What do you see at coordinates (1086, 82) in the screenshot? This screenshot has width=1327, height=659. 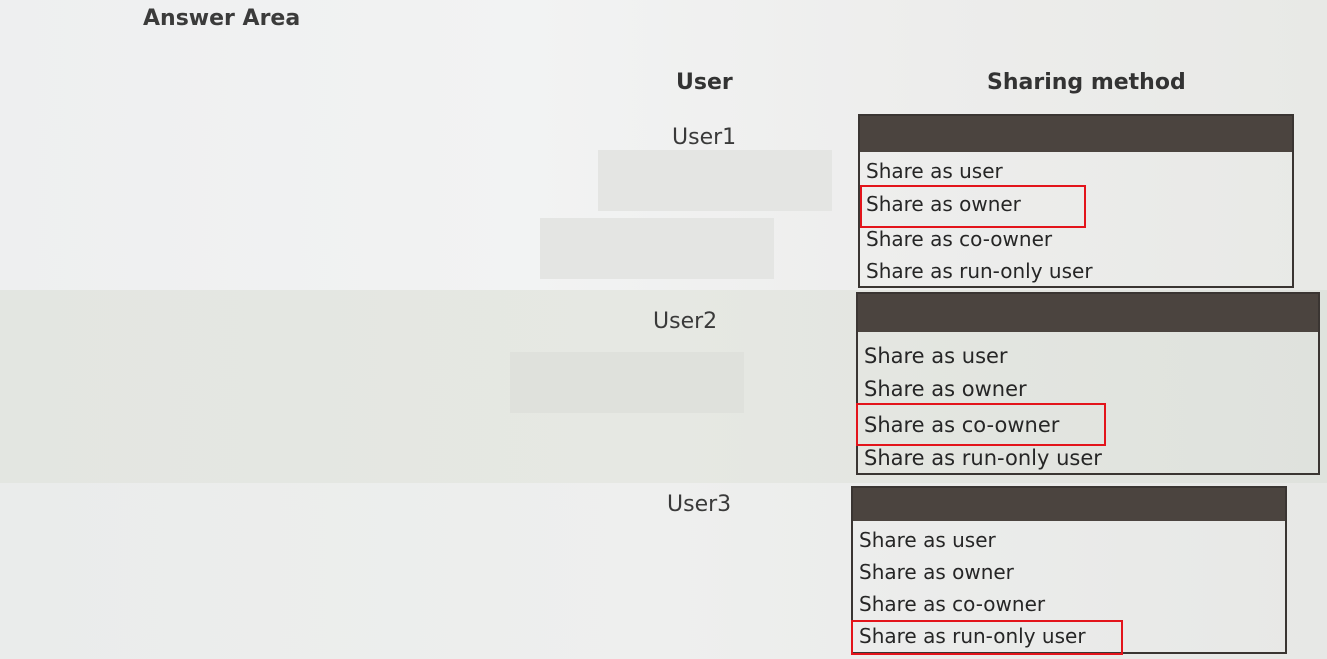 I see `sharing-method-column-header: Sharing method` at bounding box center [1086, 82].